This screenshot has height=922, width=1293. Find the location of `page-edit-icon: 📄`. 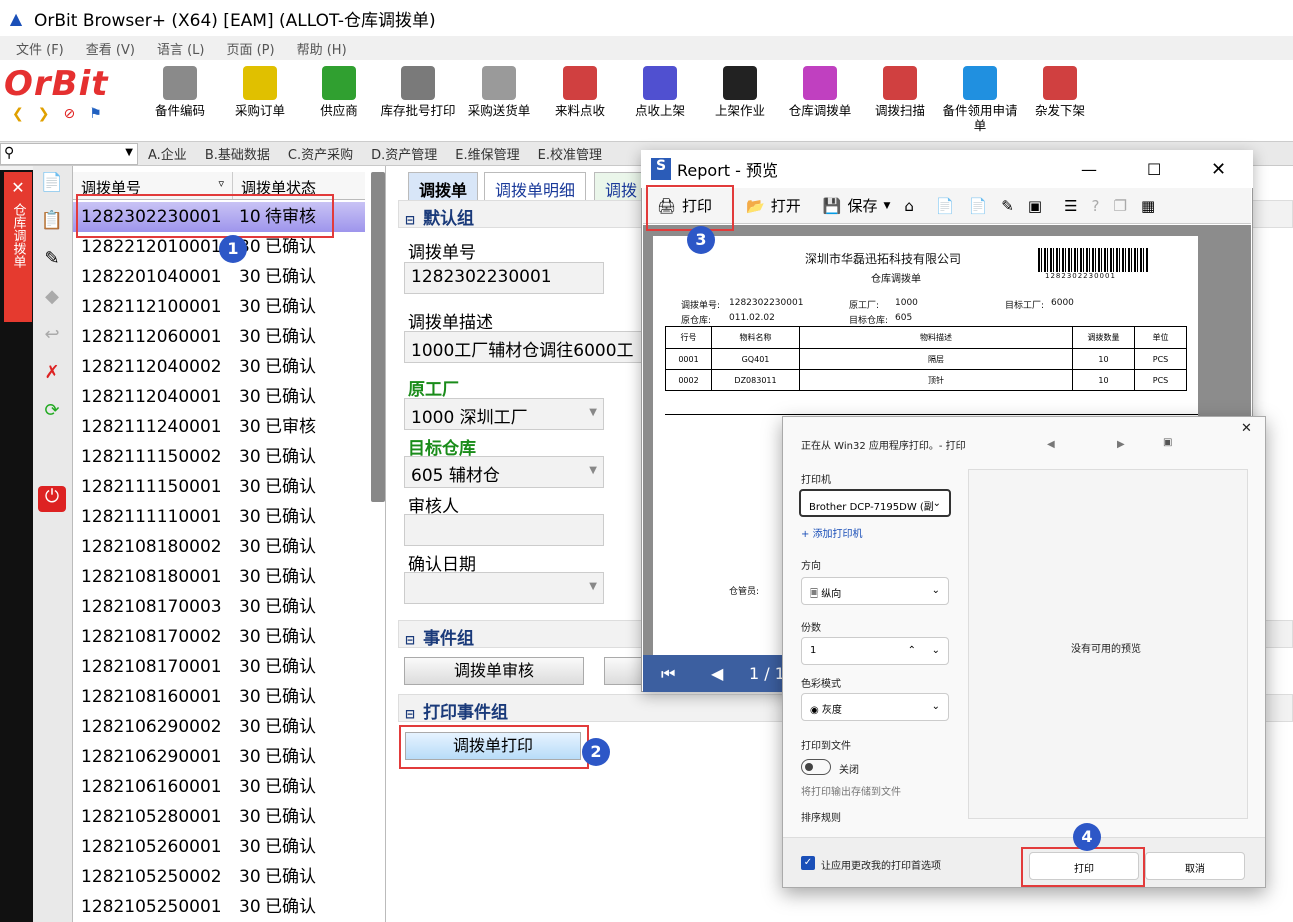

page-edit-icon: 📄 is located at coordinates (978, 206).